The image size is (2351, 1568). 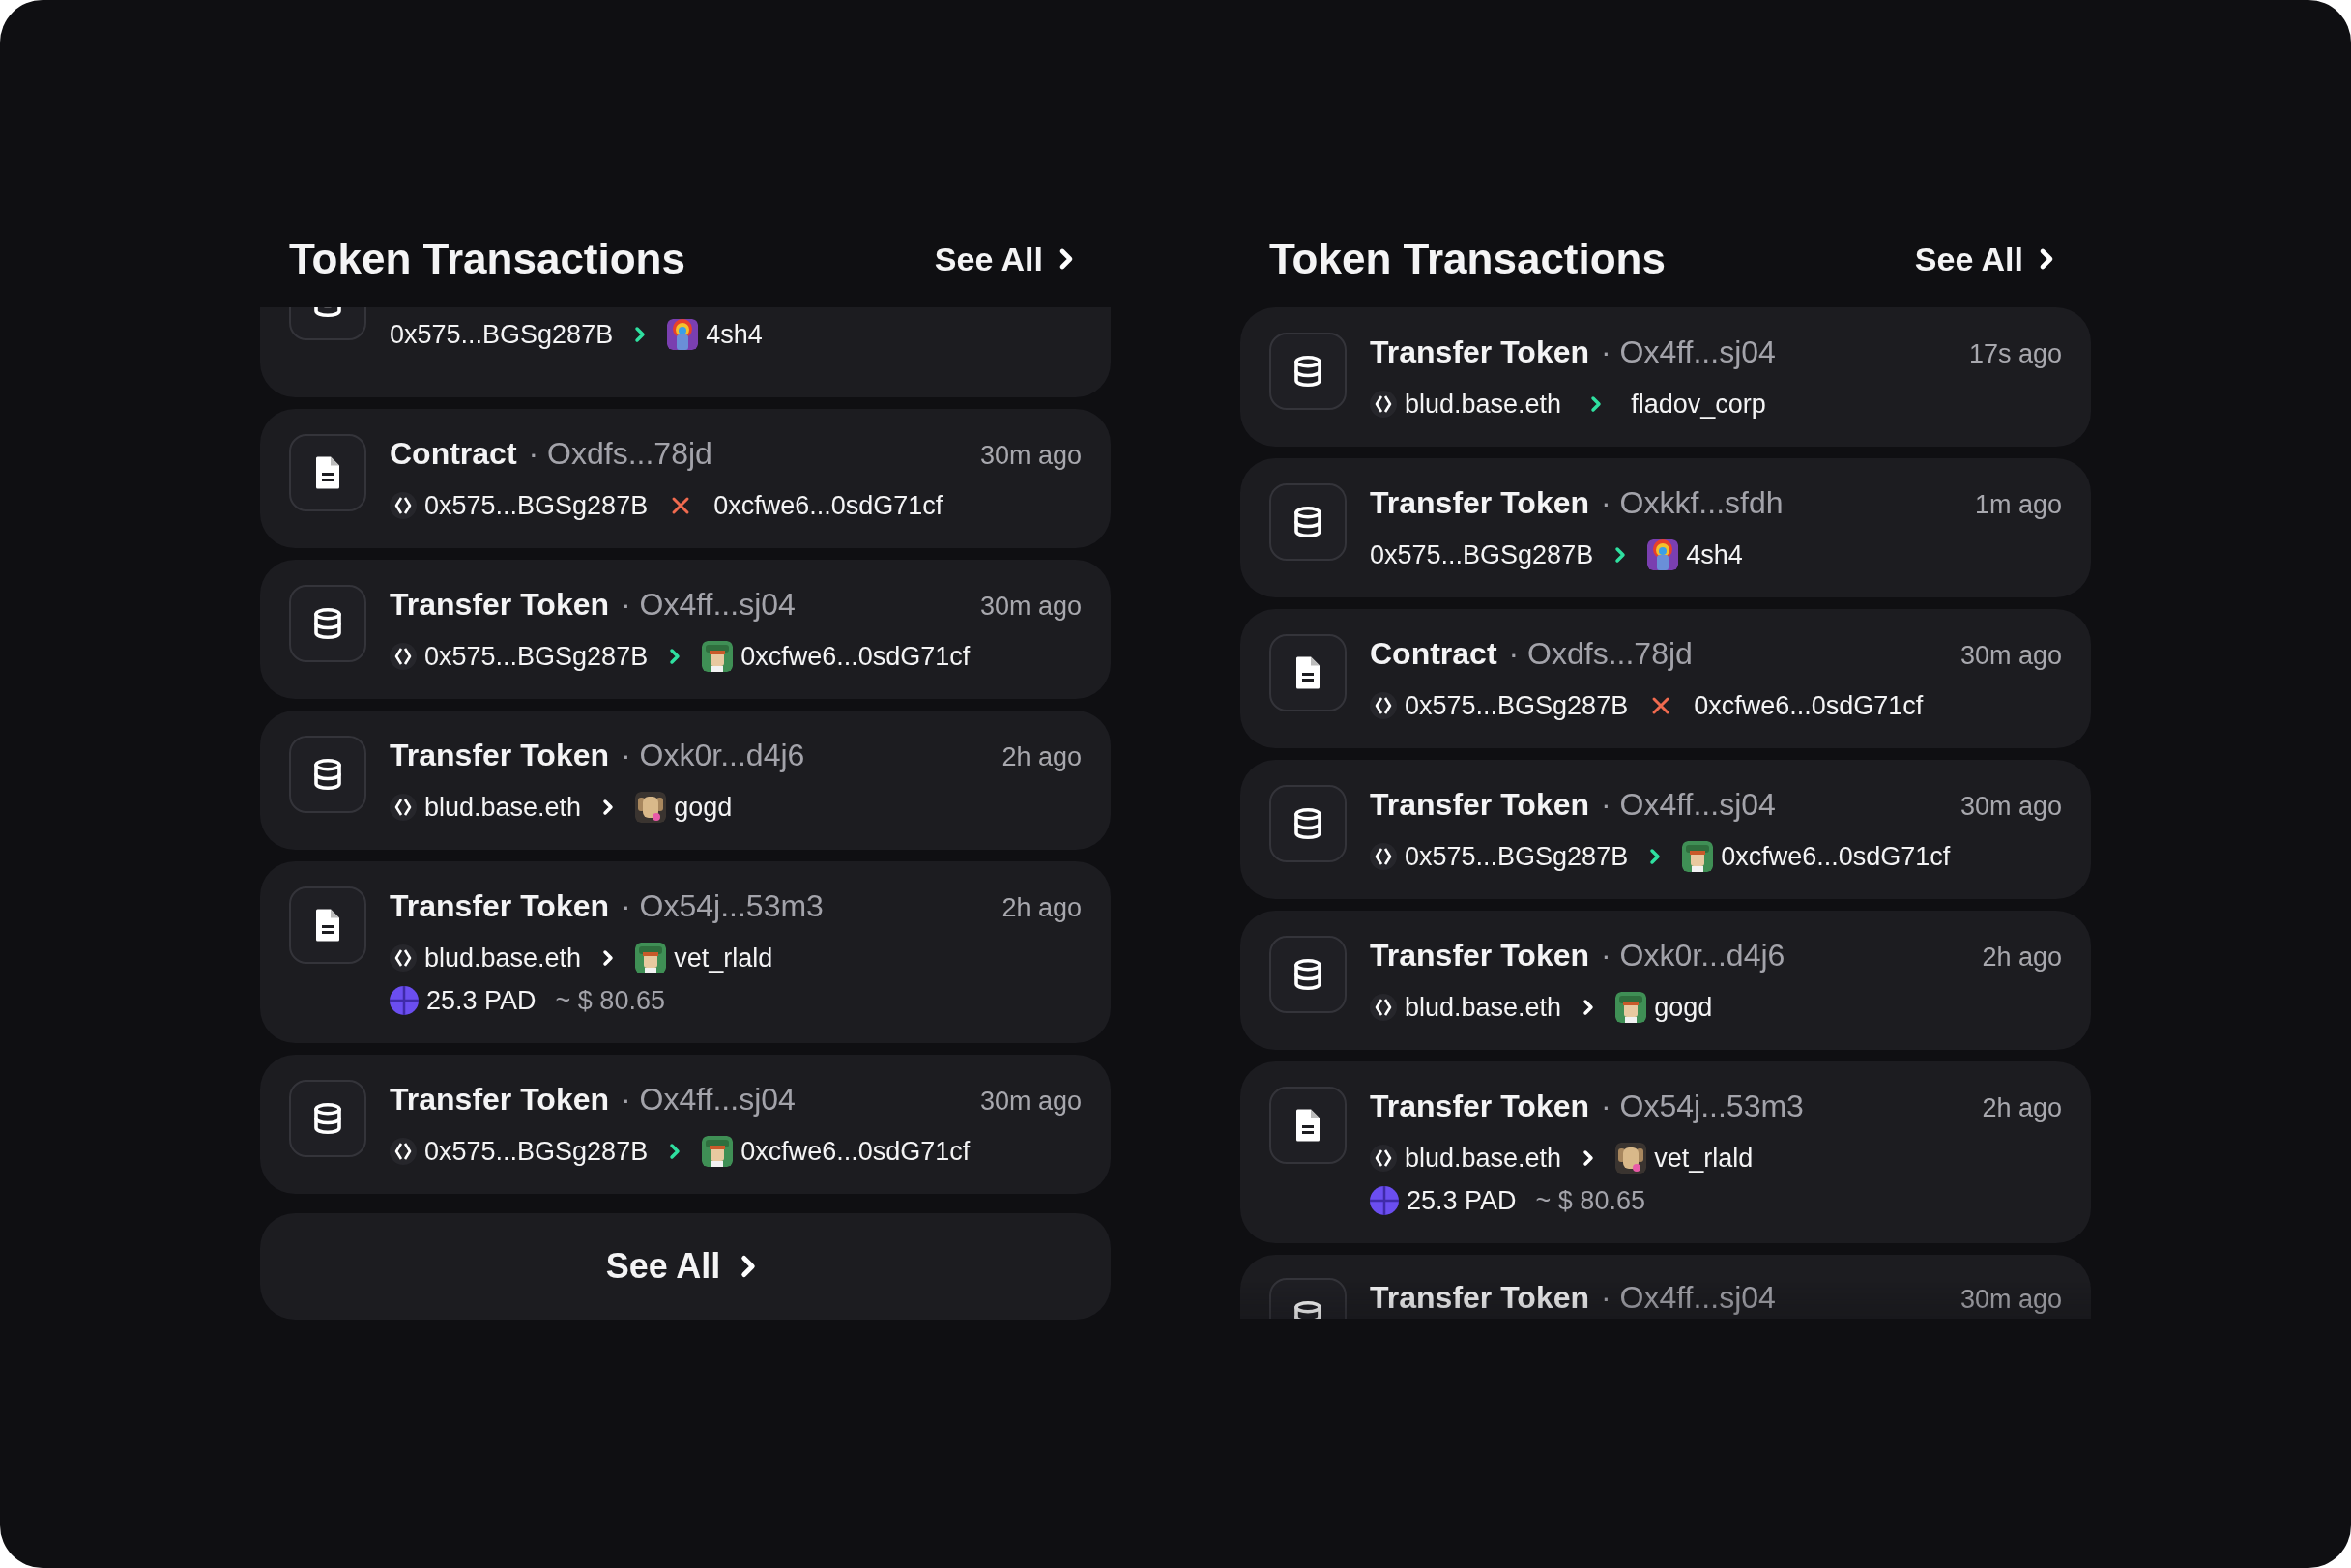 I want to click on timestamp: 1m ago, so click(x=2018, y=505).